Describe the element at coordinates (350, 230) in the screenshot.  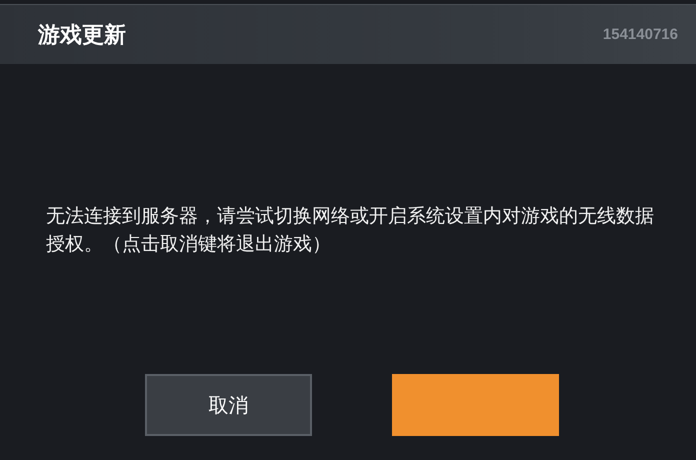
I see `message-text: 无法连接到服务器，请尝试切换网络或开启系统设置内对游戏的无线数据授权。（点击取消键将退出游戏）` at that location.